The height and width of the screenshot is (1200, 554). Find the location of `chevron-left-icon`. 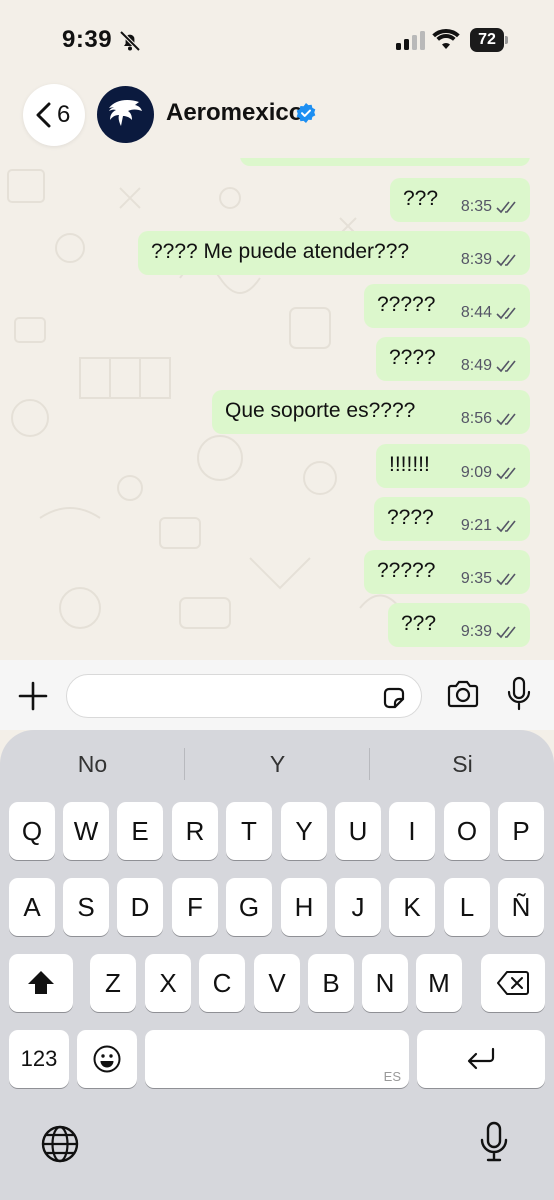

chevron-left-icon is located at coordinates (43, 115).